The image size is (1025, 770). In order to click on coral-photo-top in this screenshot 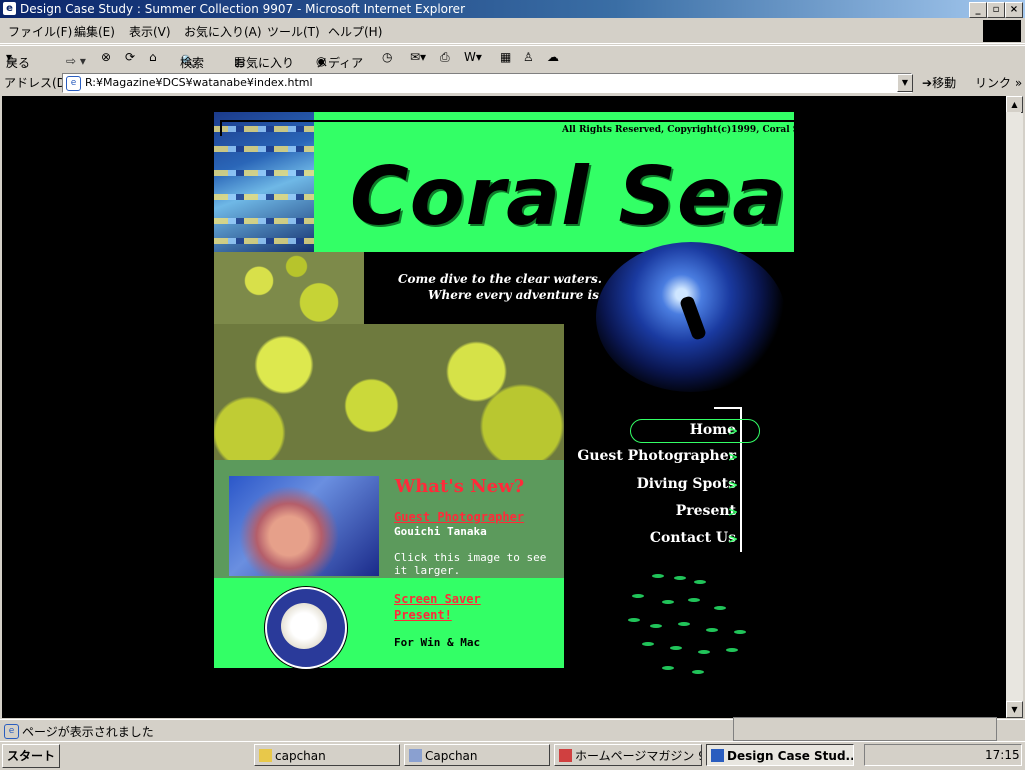, I will do `click(289, 288)`.